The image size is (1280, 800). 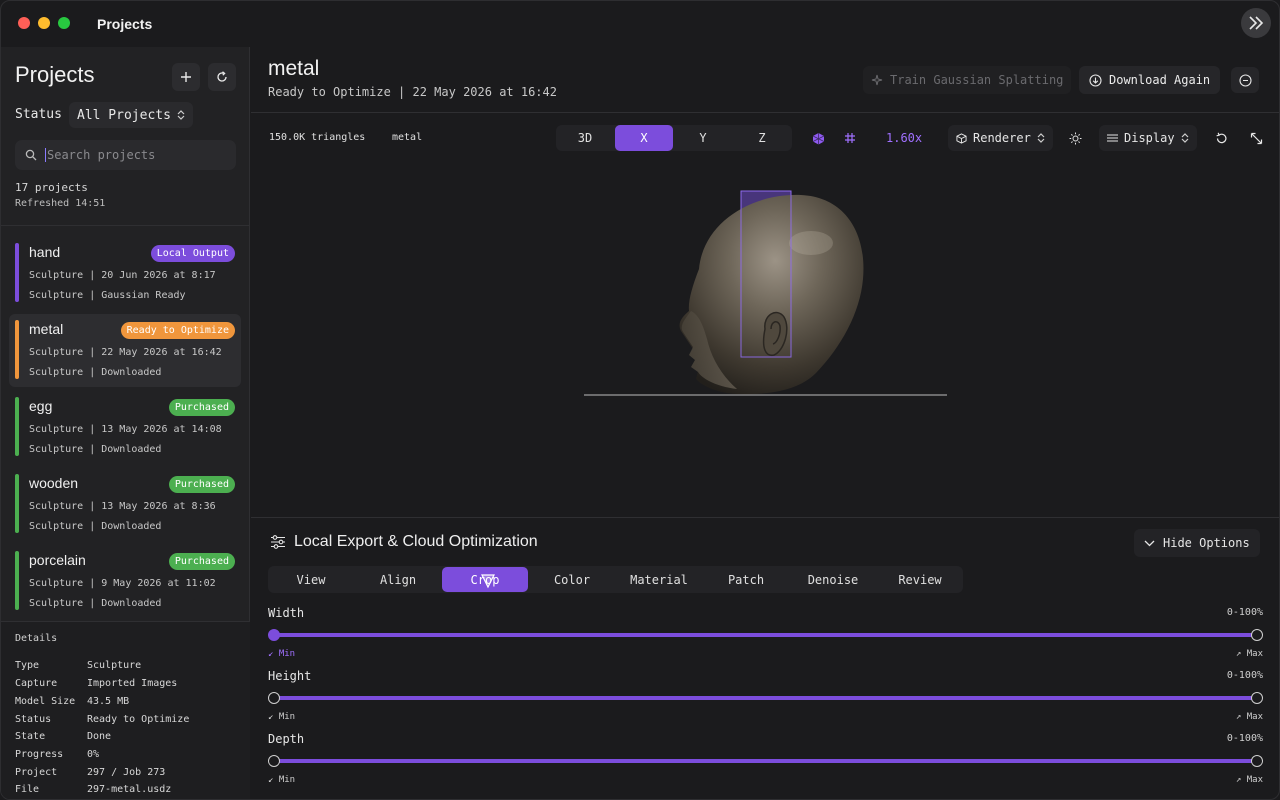 What do you see at coordinates (977, 80) in the screenshot?
I see `train-gaussian-label: Train Gaussian Splatting` at bounding box center [977, 80].